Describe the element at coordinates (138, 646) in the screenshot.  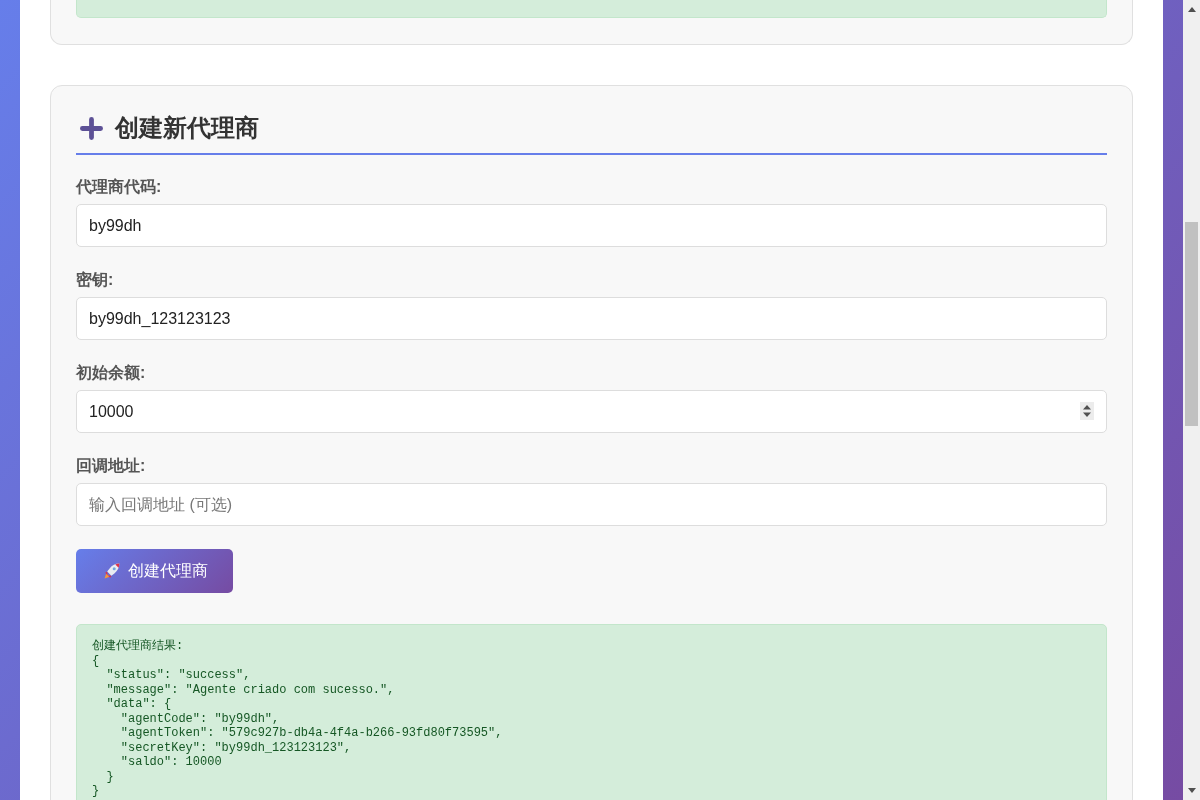
I see `result-title: 创建代理商结果:` at that location.